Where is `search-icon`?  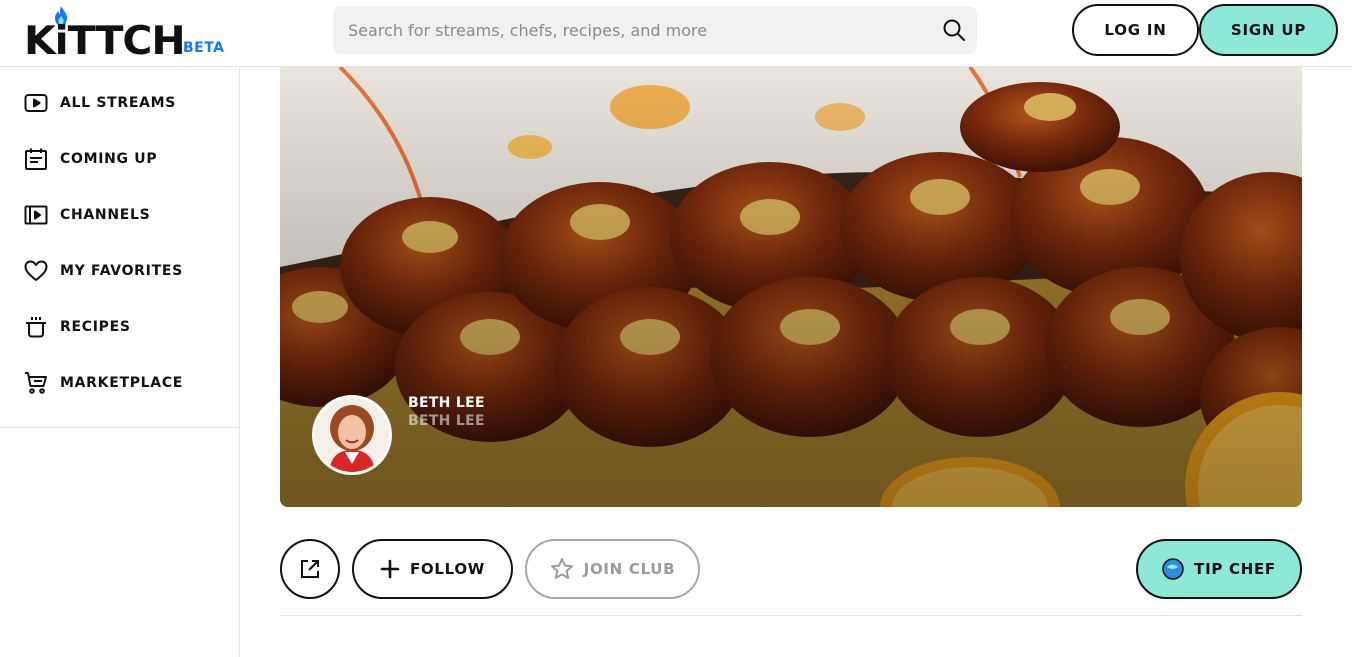 search-icon is located at coordinates (954, 30).